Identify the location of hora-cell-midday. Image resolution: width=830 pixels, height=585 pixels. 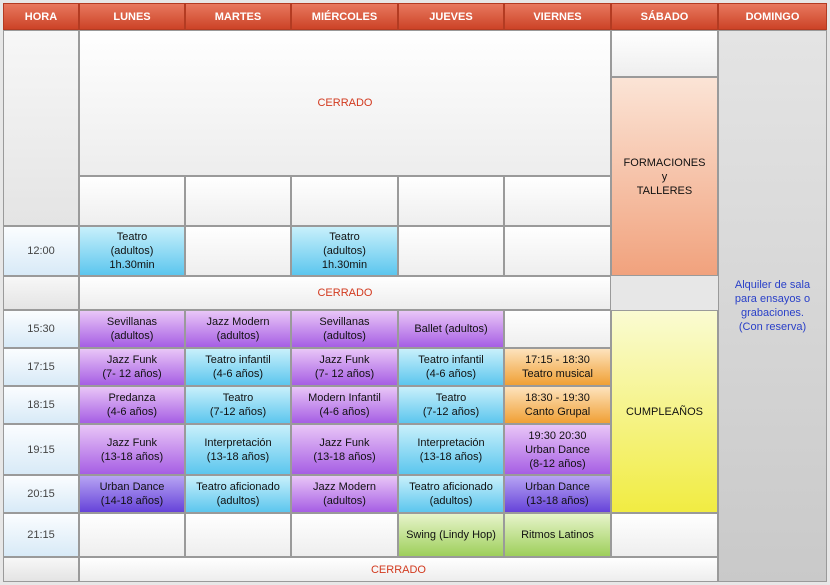
(41, 293).